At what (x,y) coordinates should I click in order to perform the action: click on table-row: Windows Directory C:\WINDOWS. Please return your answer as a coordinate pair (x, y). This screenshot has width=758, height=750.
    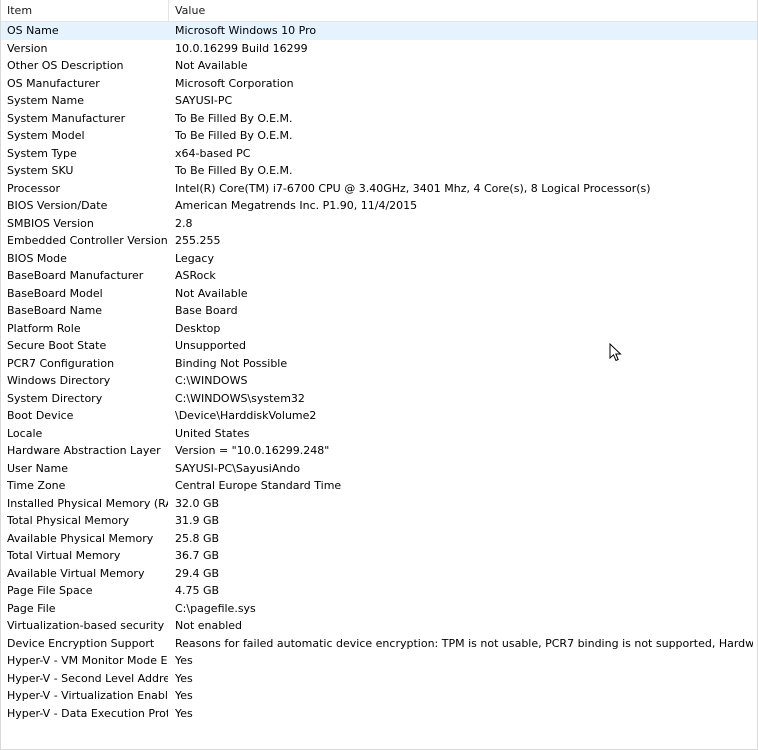
    Looking at the image, I should click on (379, 381).